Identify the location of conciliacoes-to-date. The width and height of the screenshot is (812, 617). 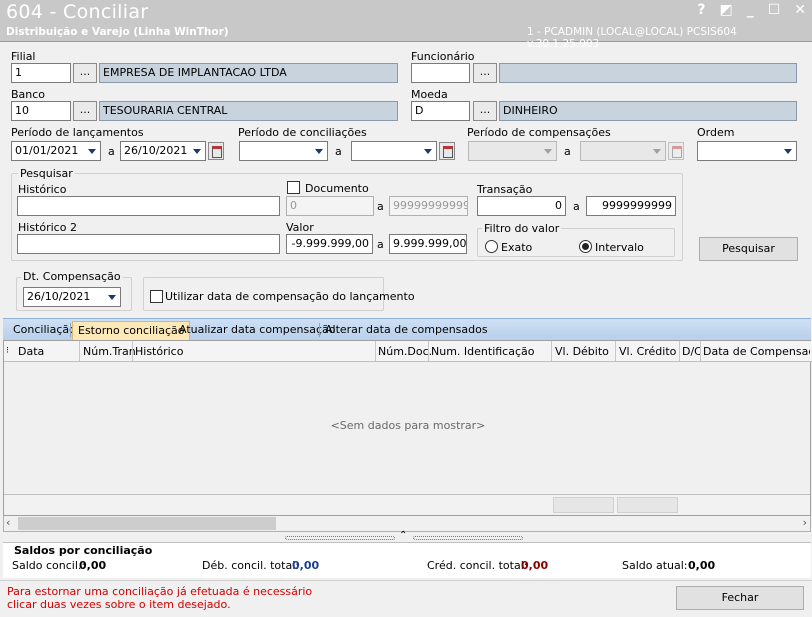
(394, 151).